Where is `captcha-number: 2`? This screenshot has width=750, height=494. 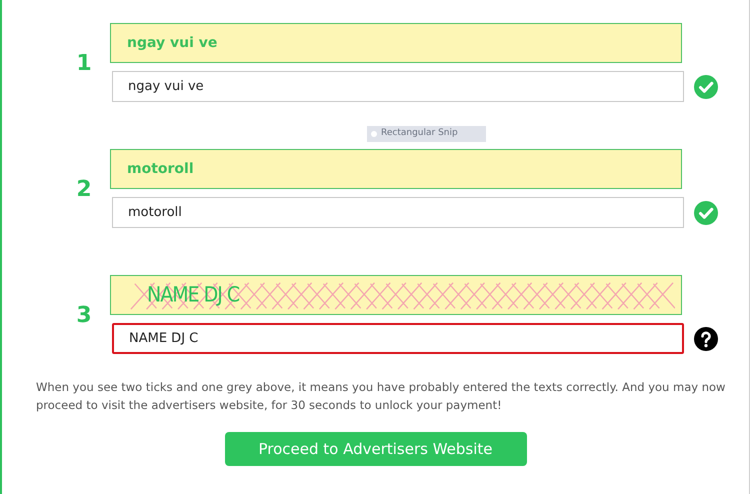
captcha-number: 2 is located at coordinates (84, 190).